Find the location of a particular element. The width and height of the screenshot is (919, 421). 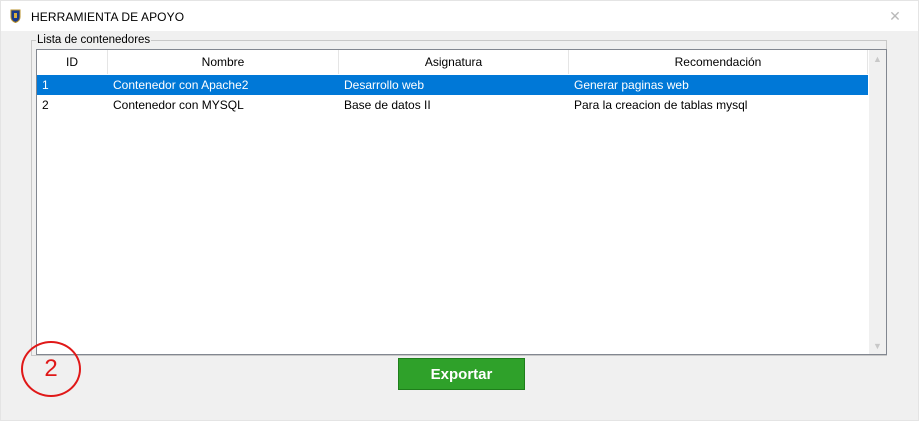

annotation-label: 2 is located at coordinates (51, 368).